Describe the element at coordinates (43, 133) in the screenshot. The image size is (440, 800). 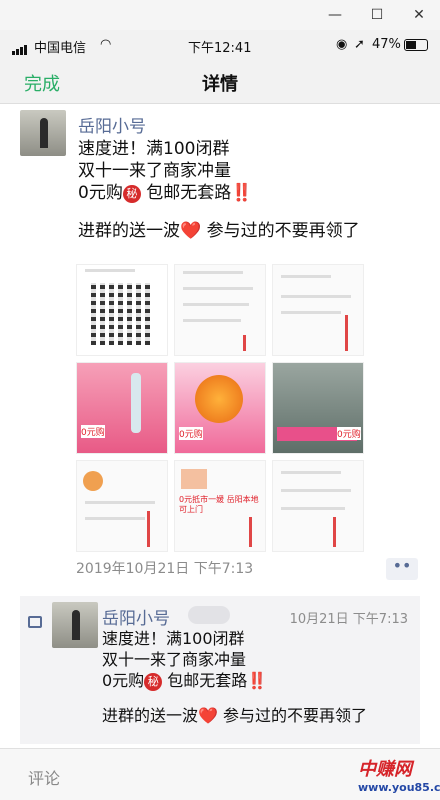
I see `author-avatar` at that location.